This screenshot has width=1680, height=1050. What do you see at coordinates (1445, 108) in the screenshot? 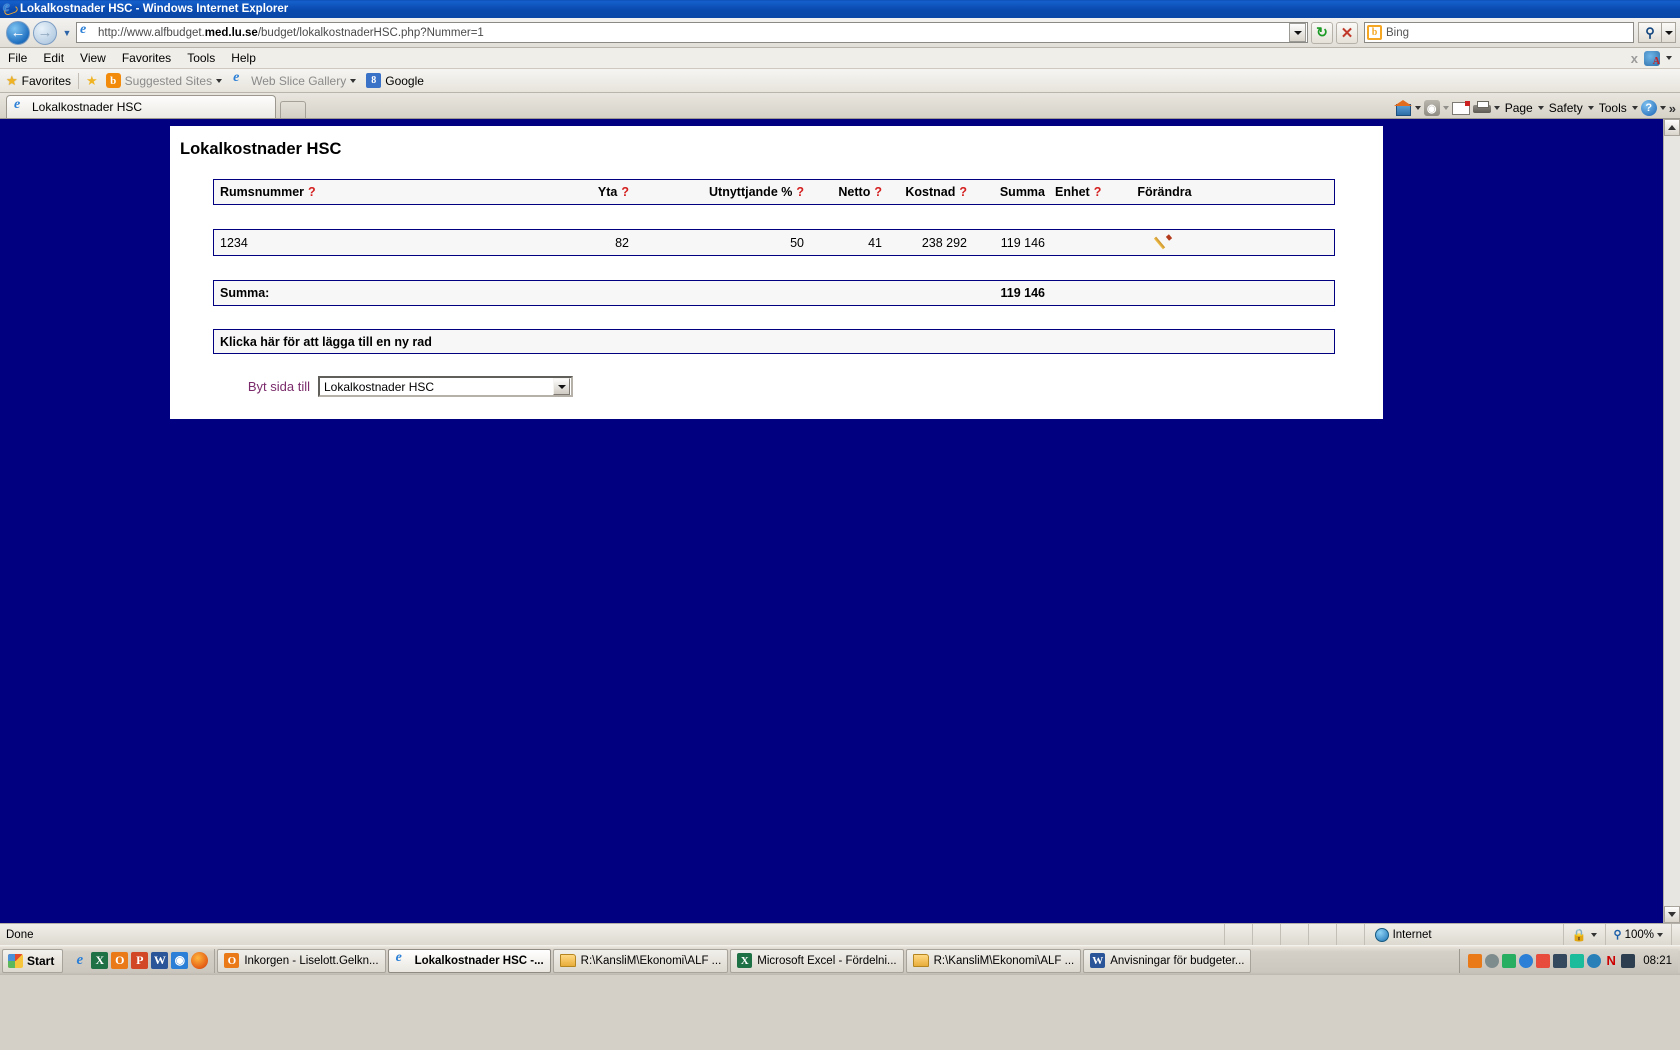
I see `feeds-chevron-down-icon` at bounding box center [1445, 108].